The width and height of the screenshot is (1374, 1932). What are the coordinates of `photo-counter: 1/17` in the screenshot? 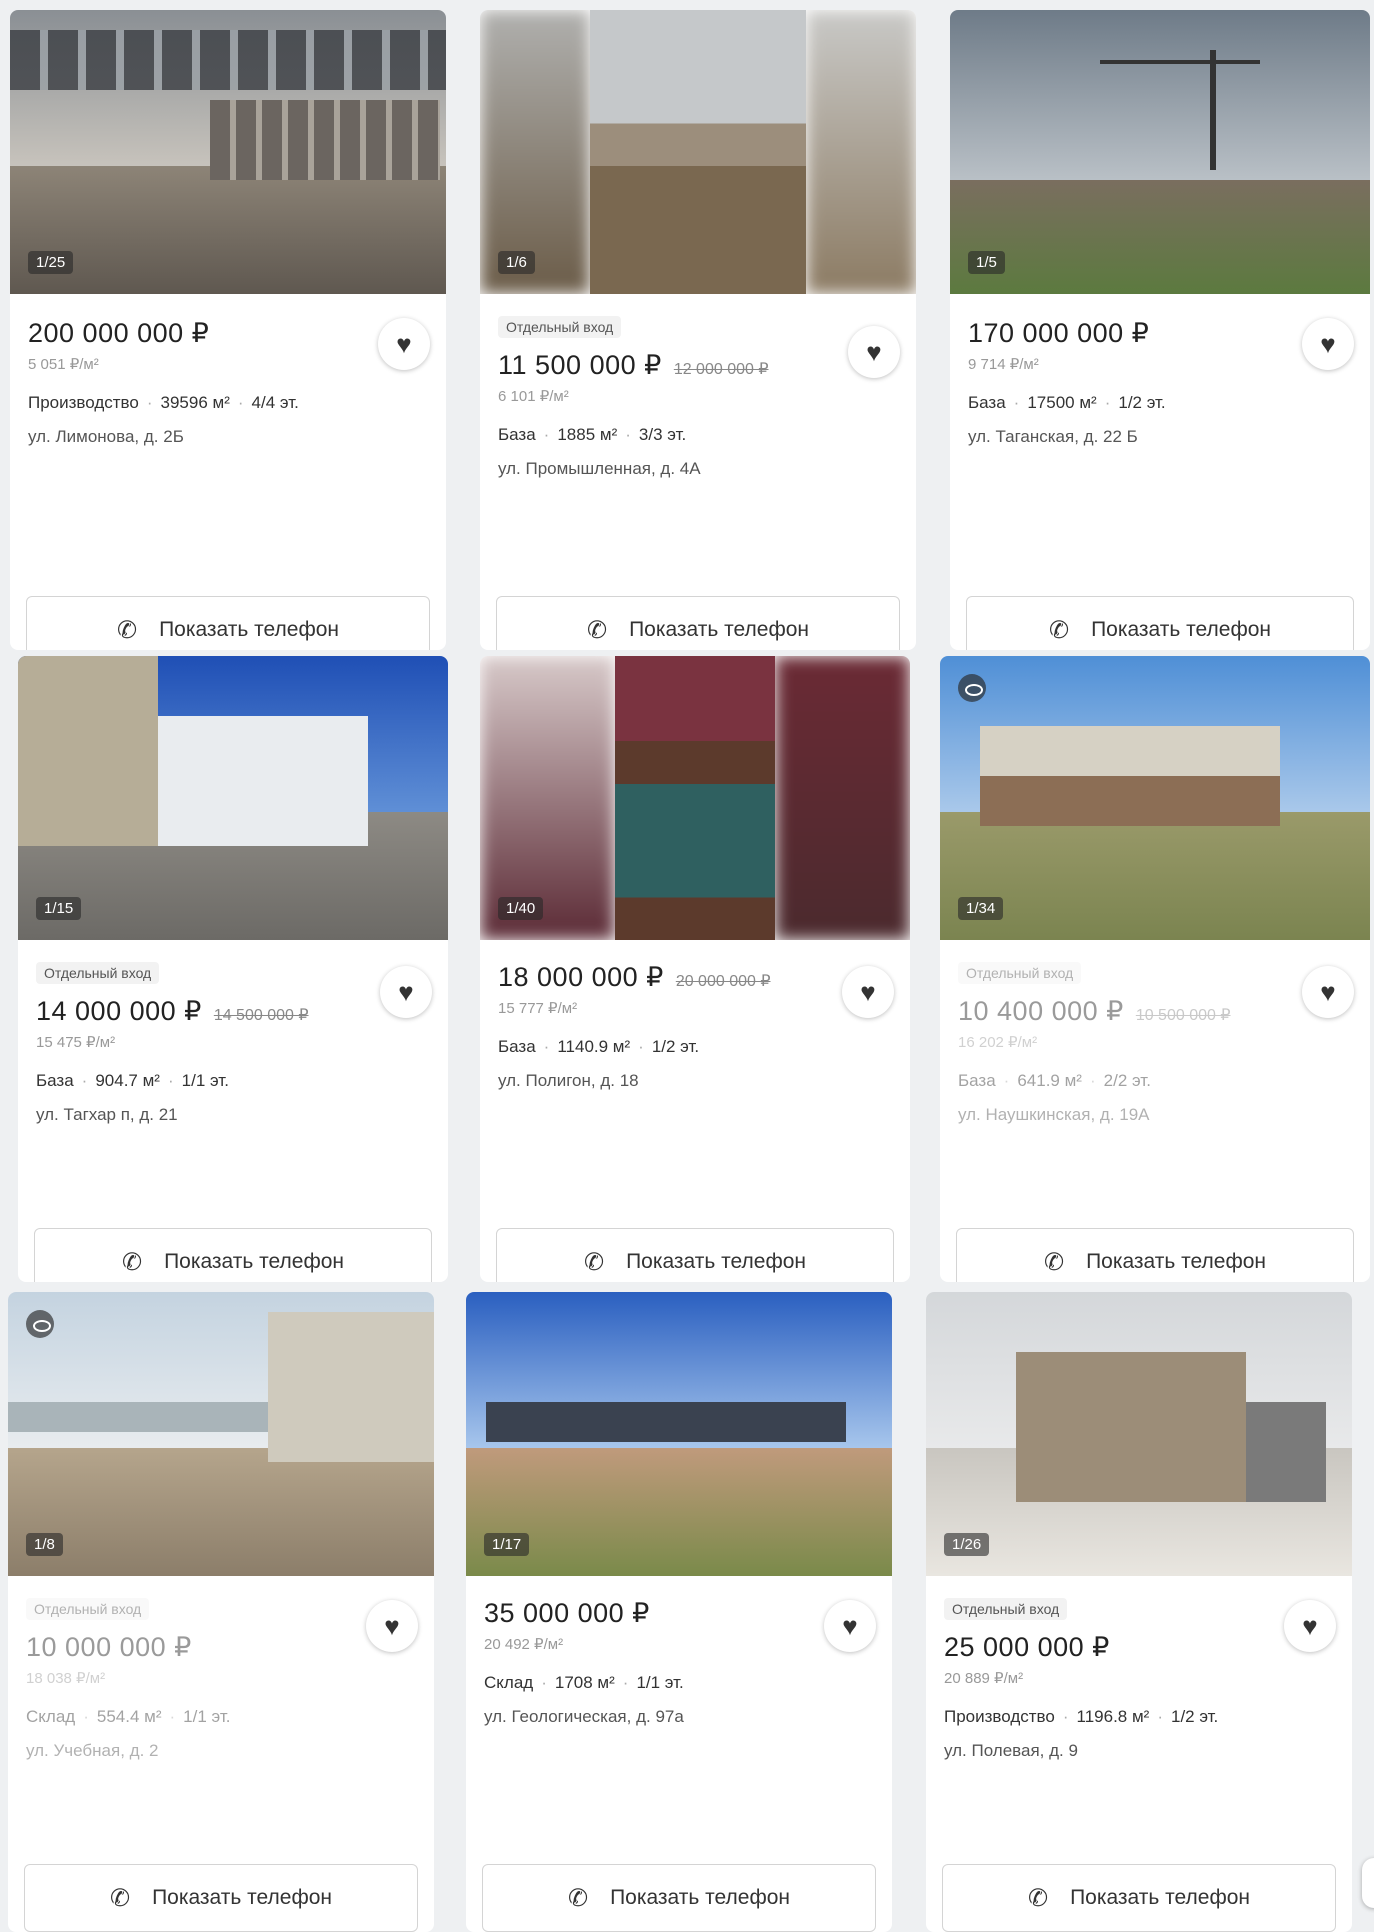 It's located at (507, 1544).